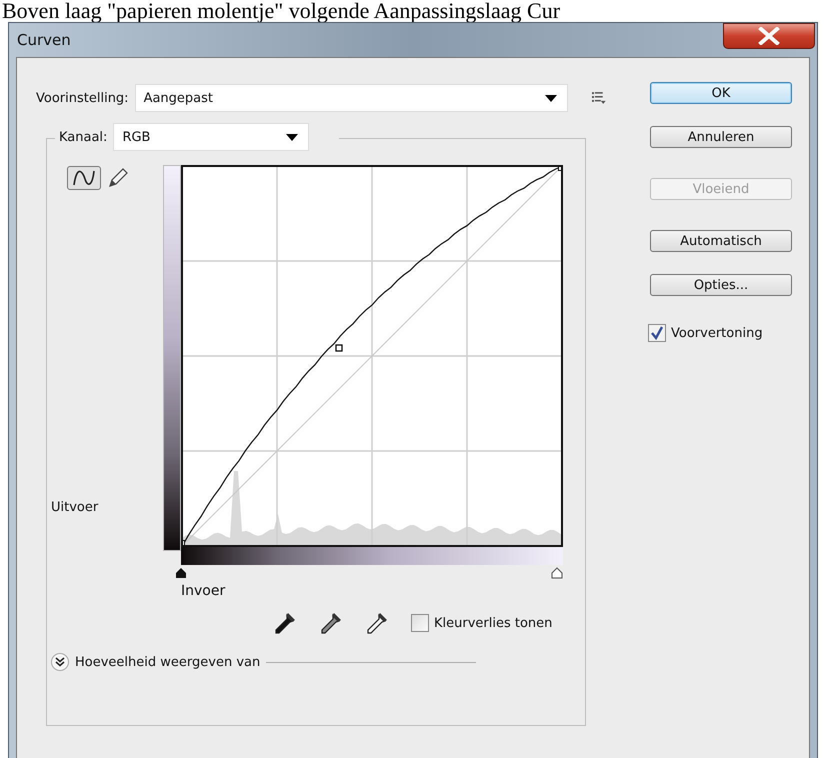 The width and height of the screenshot is (827, 758). What do you see at coordinates (351, 98) in the screenshot?
I see `preset-dropdown: Aangepast` at bounding box center [351, 98].